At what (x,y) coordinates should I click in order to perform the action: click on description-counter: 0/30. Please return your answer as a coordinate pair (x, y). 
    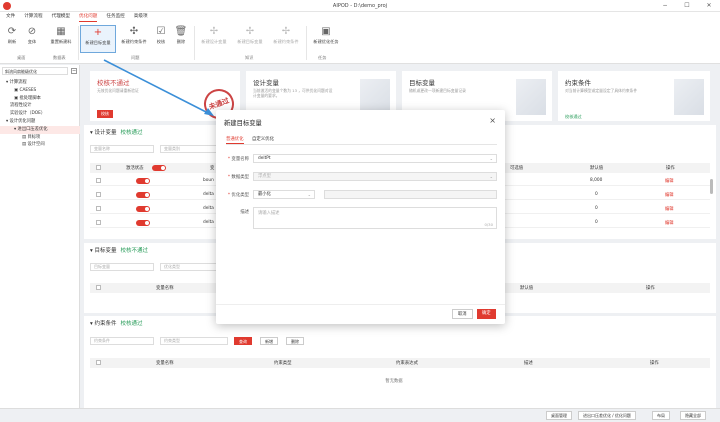
    Looking at the image, I should click on (488, 224).